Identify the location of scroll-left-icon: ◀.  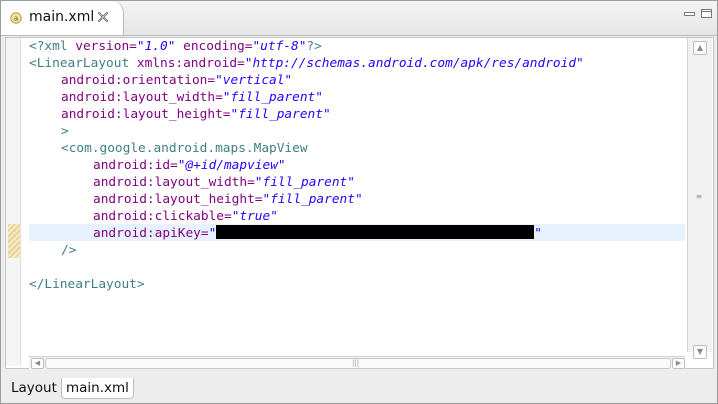
(37, 363).